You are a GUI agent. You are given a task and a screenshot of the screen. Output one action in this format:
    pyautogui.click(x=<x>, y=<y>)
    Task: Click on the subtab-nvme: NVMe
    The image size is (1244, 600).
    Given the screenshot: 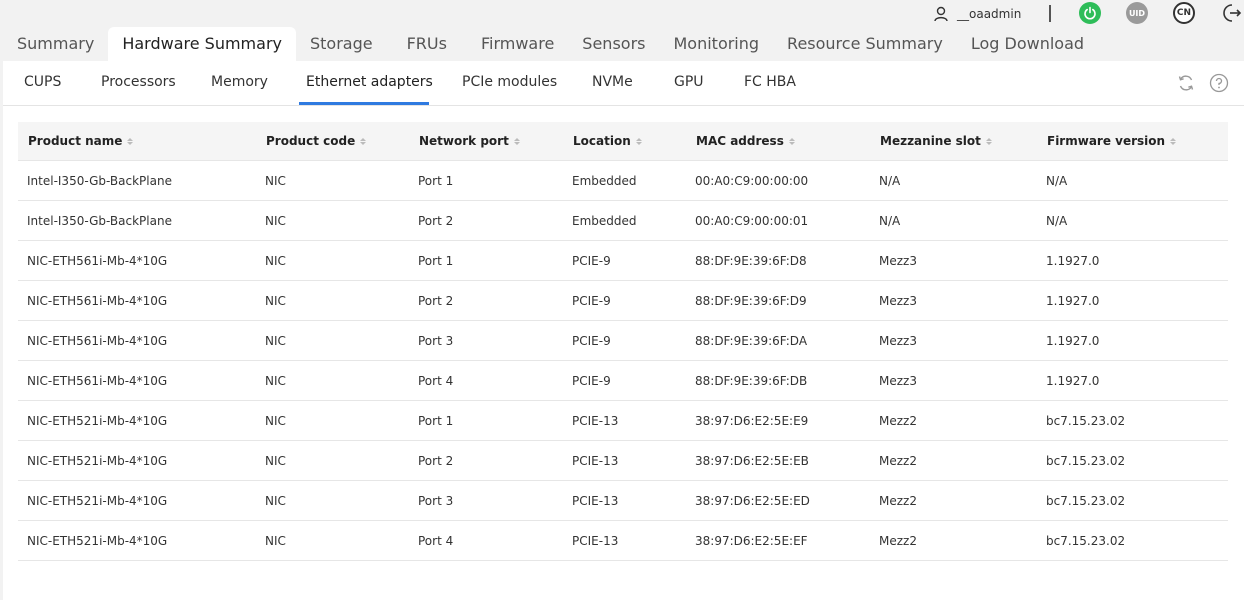 What is the action you would take?
    pyautogui.click(x=612, y=82)
    